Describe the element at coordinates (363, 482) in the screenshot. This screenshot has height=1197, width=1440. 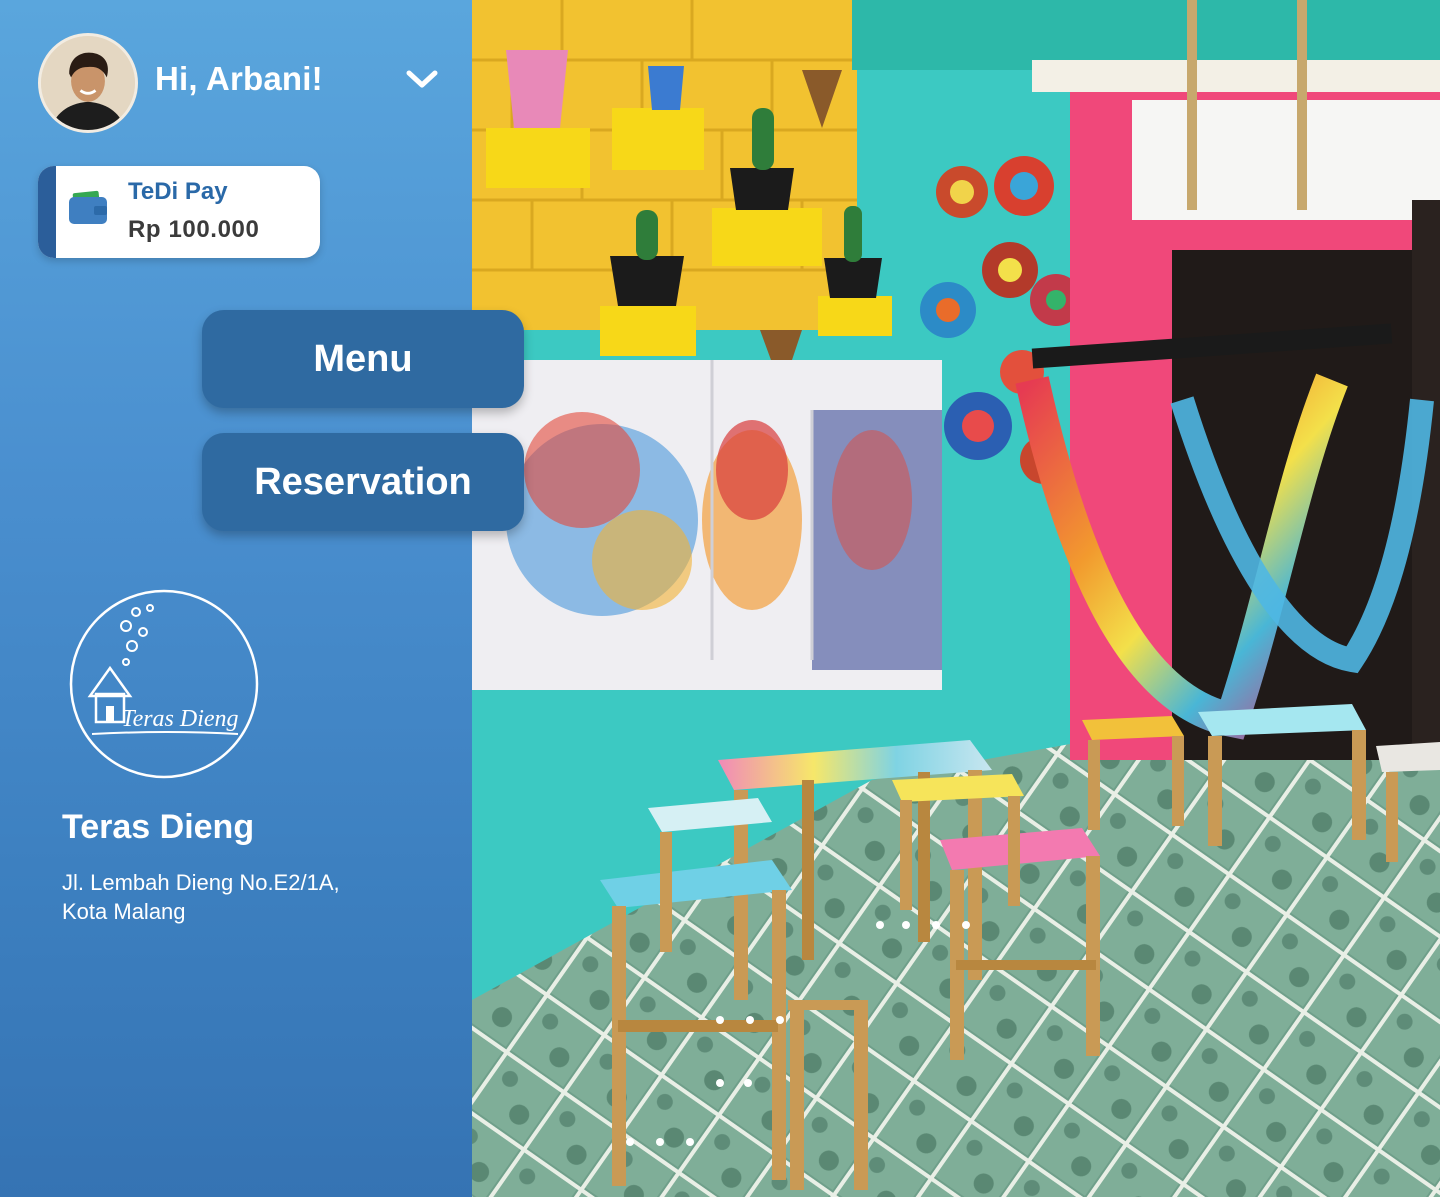
I see `reservation-button: Reservation` at that location.